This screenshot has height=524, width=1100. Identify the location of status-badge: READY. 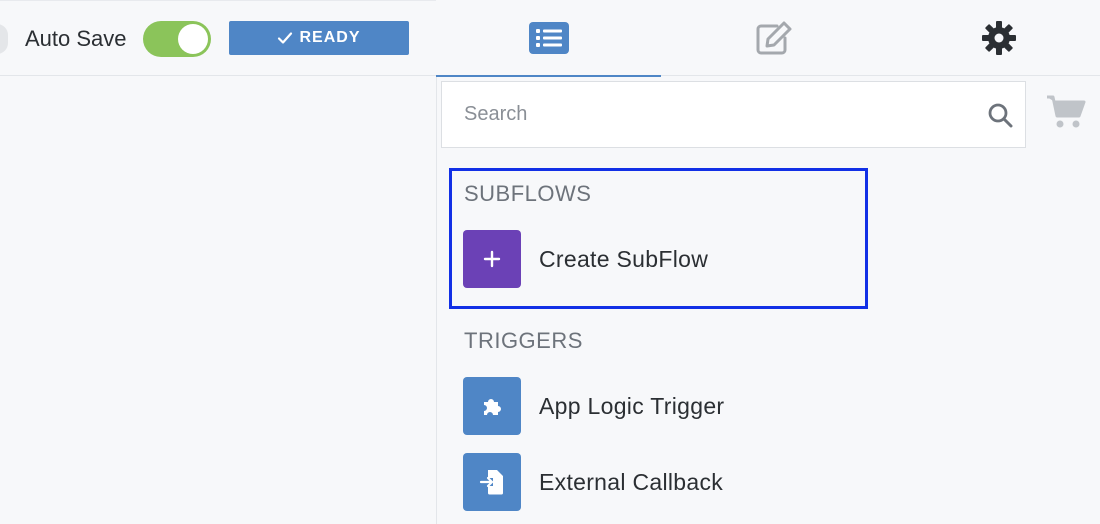
(319, 38).